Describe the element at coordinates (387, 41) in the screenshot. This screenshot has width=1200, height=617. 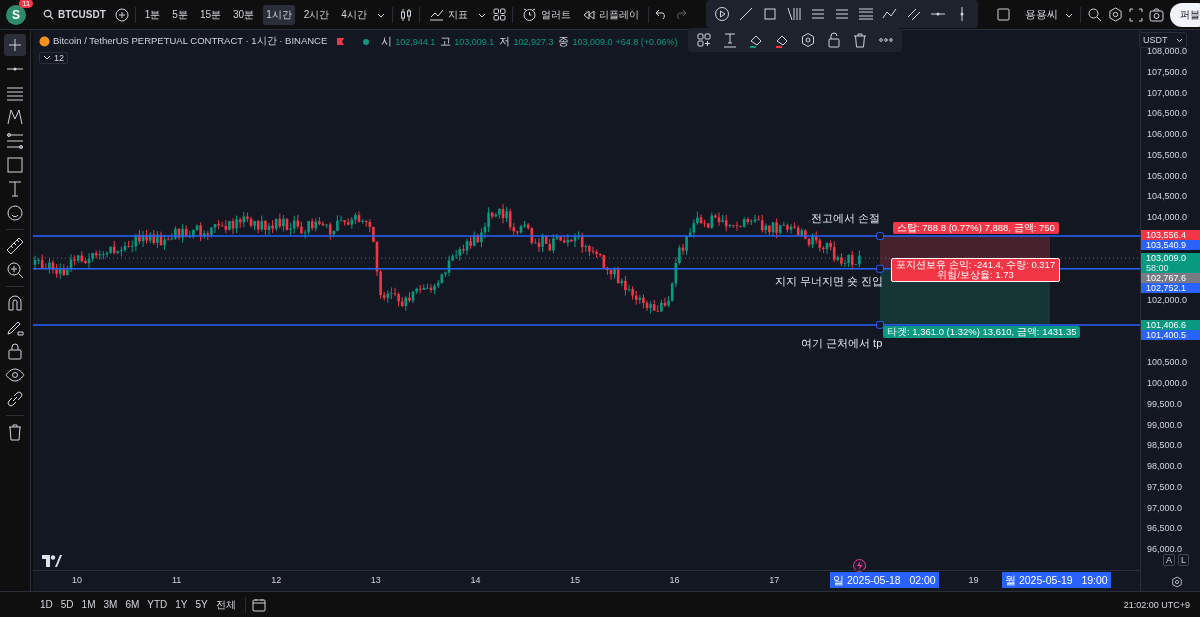
I see `ohlc-label: 시` at that location.